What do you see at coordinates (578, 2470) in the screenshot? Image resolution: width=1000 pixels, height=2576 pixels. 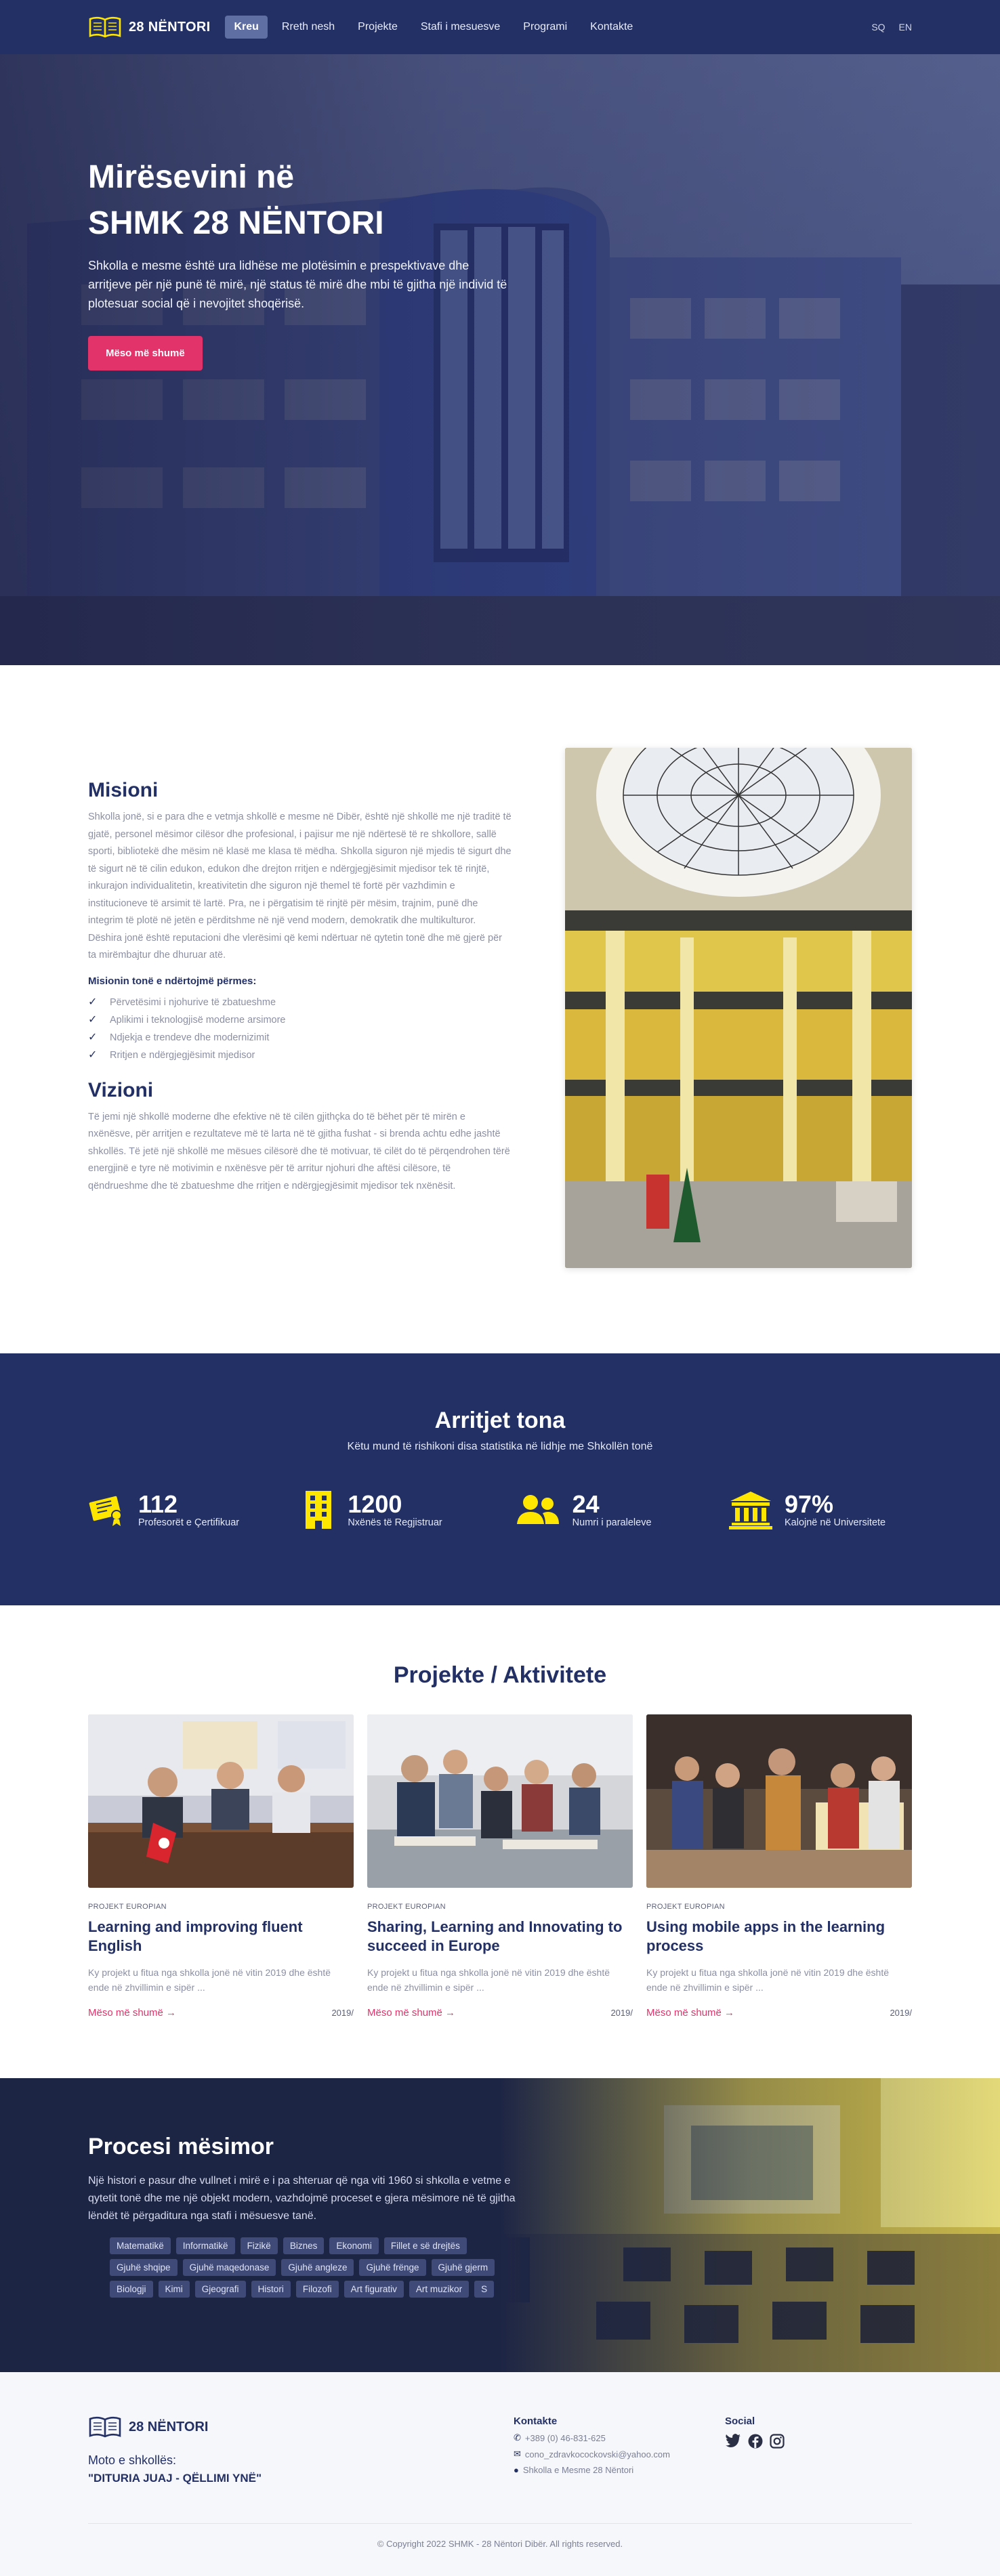 I see `contact-address: Shkolla e Mesme 28 Nëntori` at bounding box center [578, 2470].